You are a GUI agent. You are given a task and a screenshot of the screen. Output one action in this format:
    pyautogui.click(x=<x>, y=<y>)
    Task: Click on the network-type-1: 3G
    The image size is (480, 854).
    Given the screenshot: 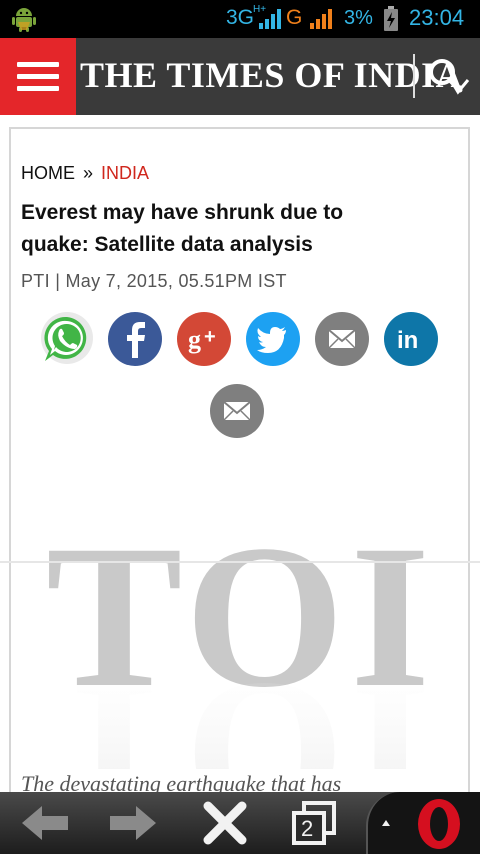 What is the action you would take?
    pyautogui.click(x=240, y=17)
    